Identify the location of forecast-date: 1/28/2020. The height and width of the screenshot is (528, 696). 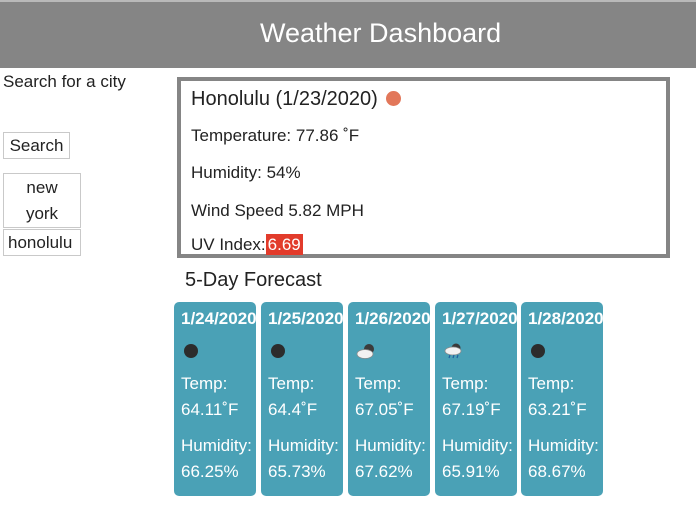
(565, 318).